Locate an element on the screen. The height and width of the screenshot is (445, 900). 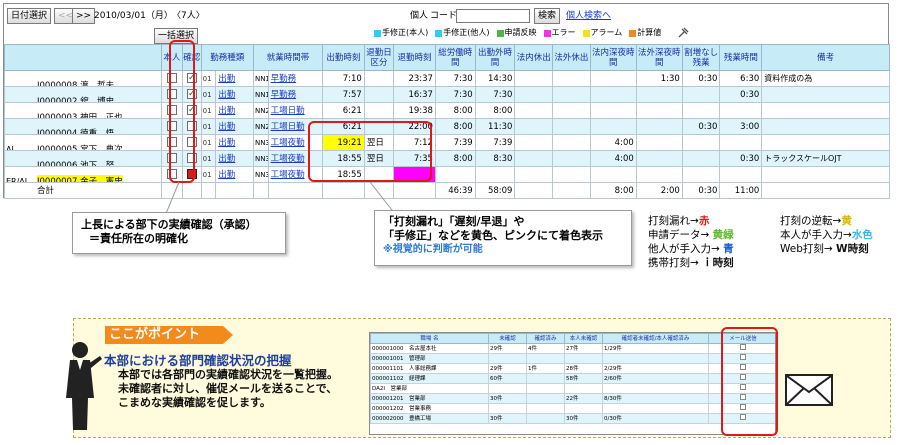
rule-mark: 青 is located at coordinates (728, 249).